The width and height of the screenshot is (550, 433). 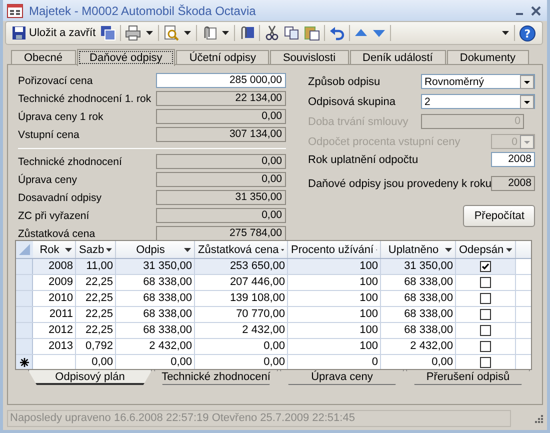 I want to click on readonly-field: 307 134,00, so click(x=221, y=134).